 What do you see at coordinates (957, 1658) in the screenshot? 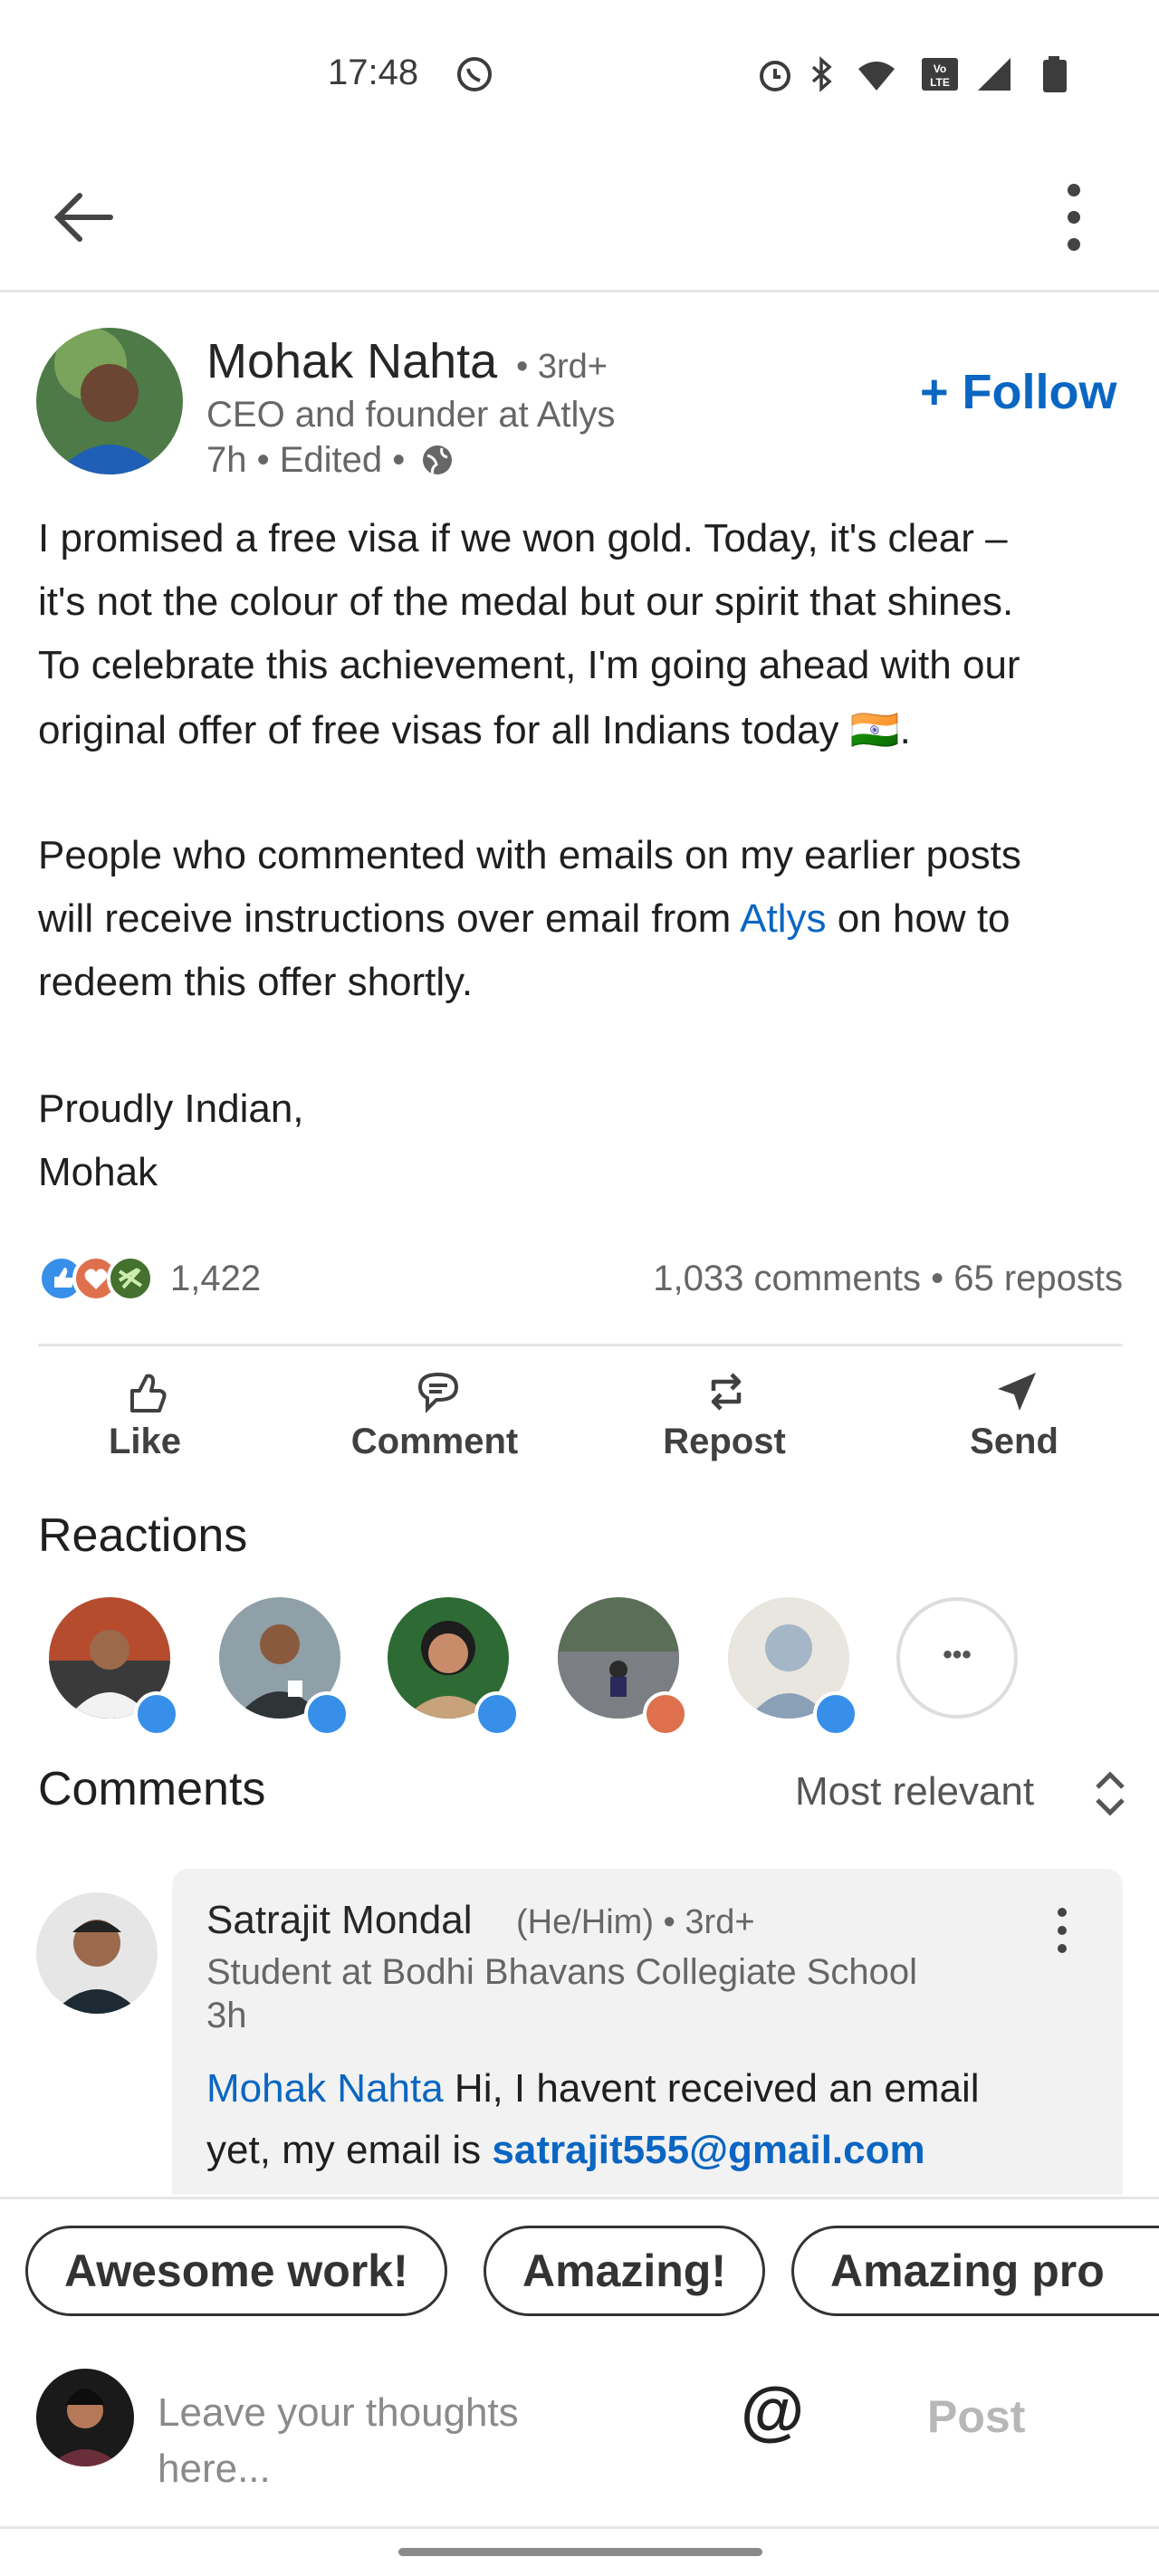
I see `more-reactions-button: •••` at bounding box center [957, 1658].